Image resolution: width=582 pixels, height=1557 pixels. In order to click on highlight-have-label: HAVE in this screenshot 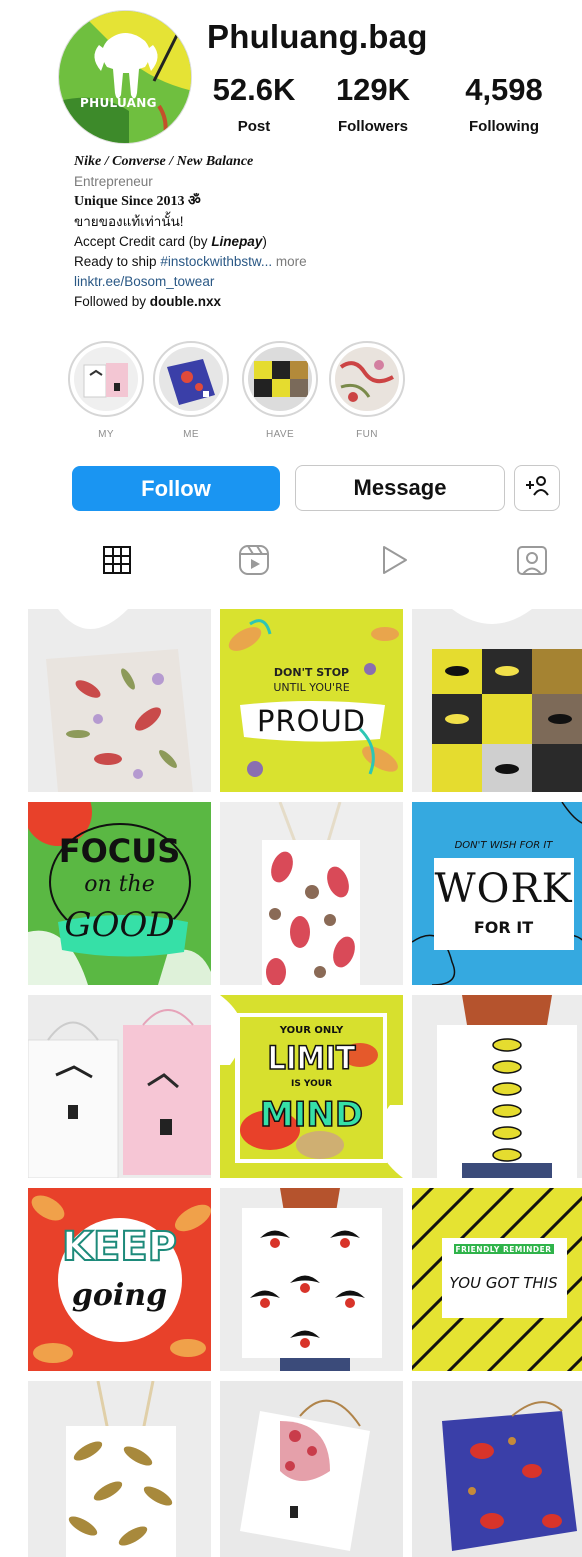, I will do `click(280, 434)`.